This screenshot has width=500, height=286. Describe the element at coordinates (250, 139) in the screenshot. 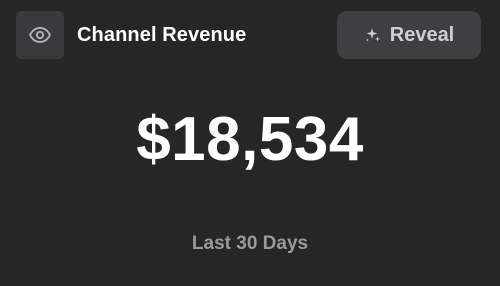

I see `revenue-value: $18,534` at that location.